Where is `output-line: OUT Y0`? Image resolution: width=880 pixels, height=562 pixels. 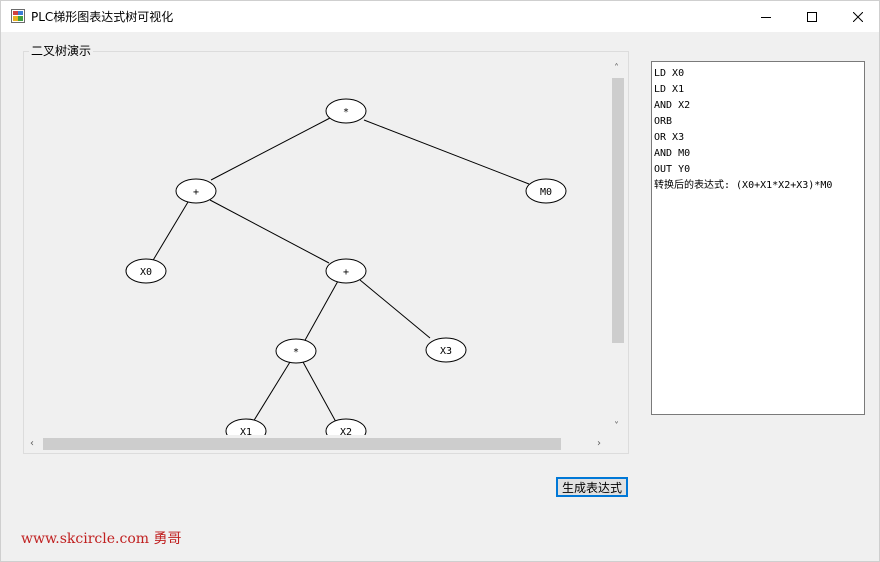 output-line: OUT Y0 is located at coordinates (672, 169).